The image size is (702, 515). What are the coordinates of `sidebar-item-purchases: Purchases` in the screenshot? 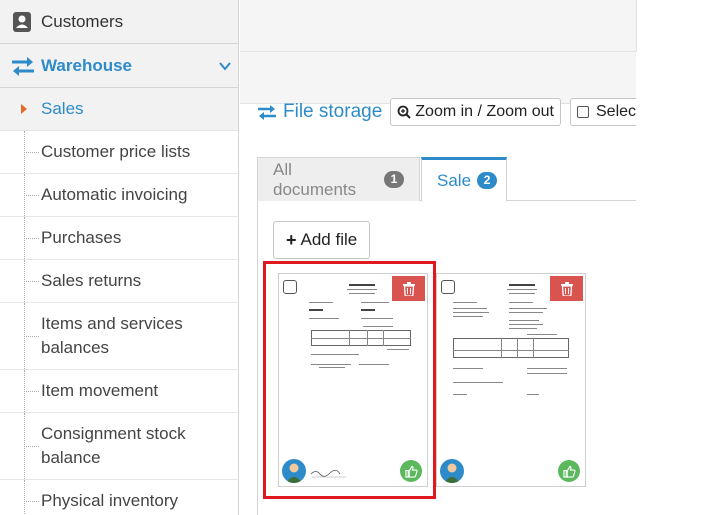 It's located at (119, 238).